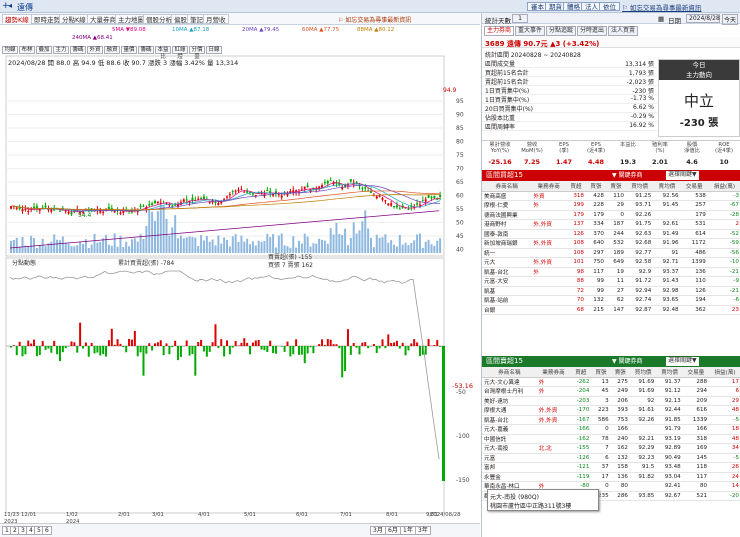  I want to click on table-row: 元大-文心異達外 -262 13 275 91.69 91.37 288 17, so click(611, 382).